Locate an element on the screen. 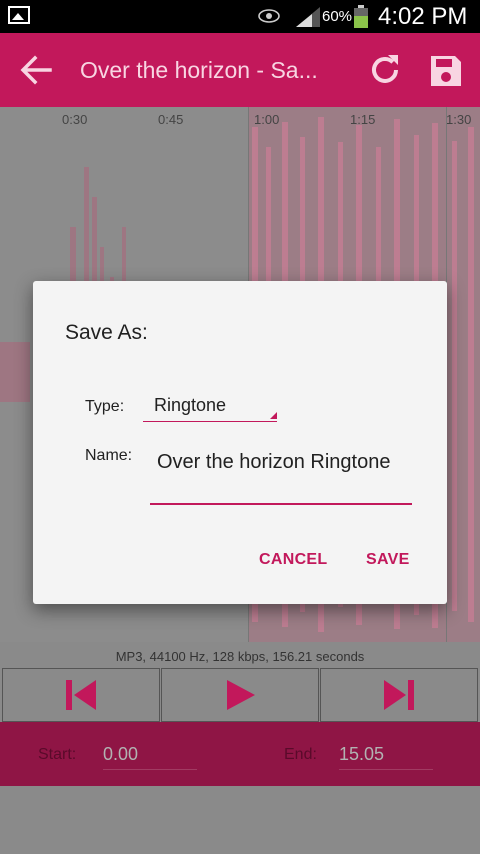  start-input: 0.00 is located at coordinates (150, 757).